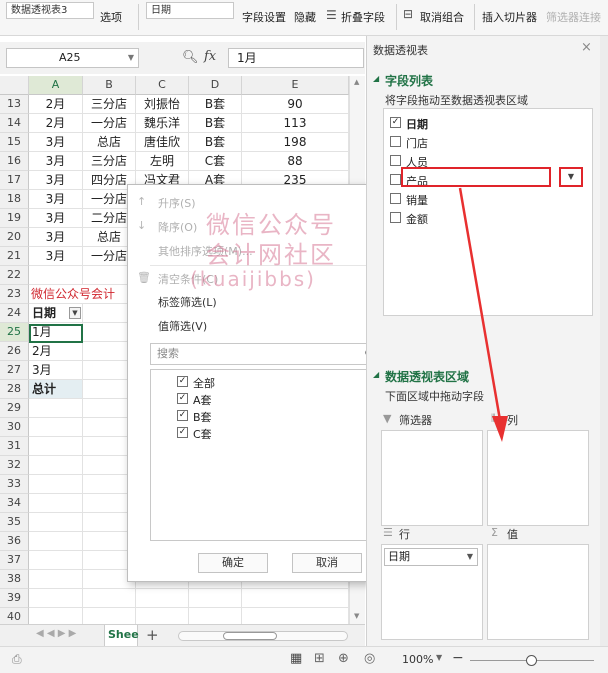 The height and width of the screenshot is (673, 608). Describe the element at coordinates (162, 85) in the screenshot. I see `column-header: C` at that location.